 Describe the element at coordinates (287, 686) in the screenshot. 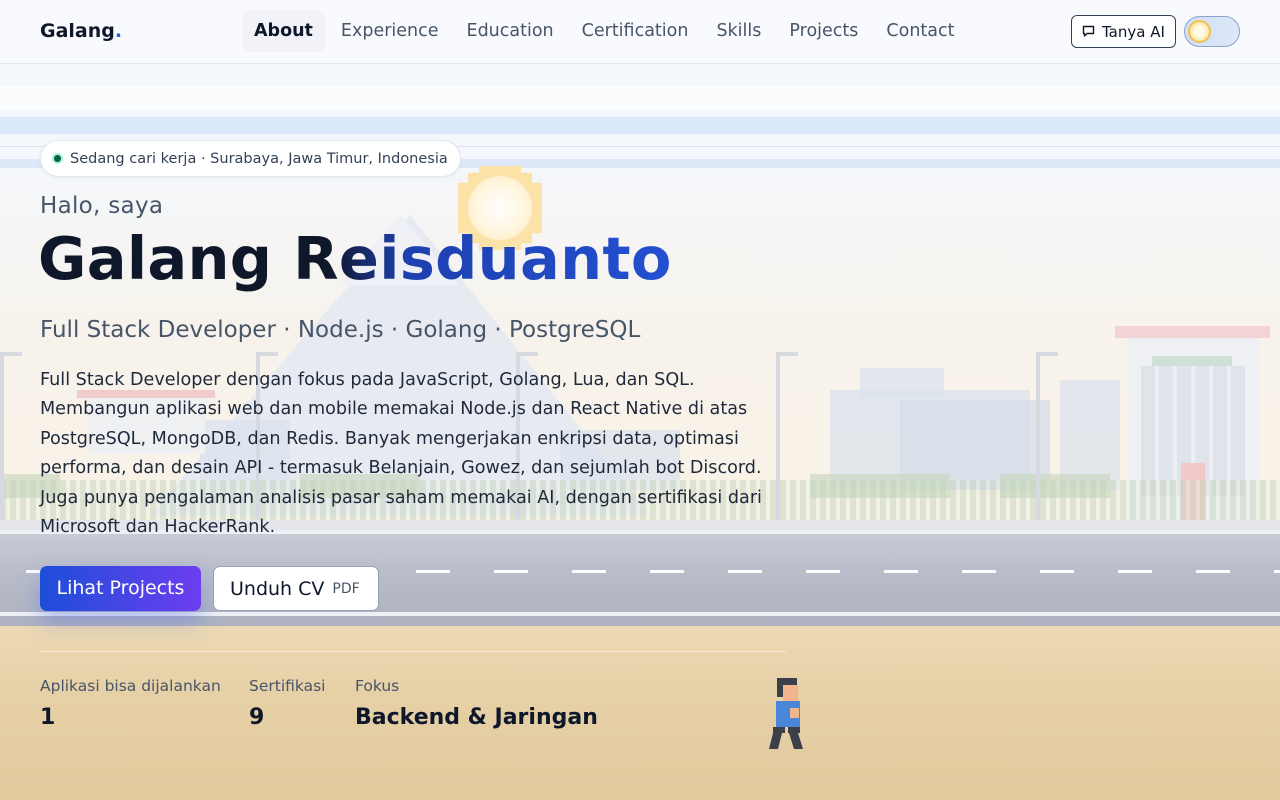

I see `stat-label: Sertifikasi` at that location.